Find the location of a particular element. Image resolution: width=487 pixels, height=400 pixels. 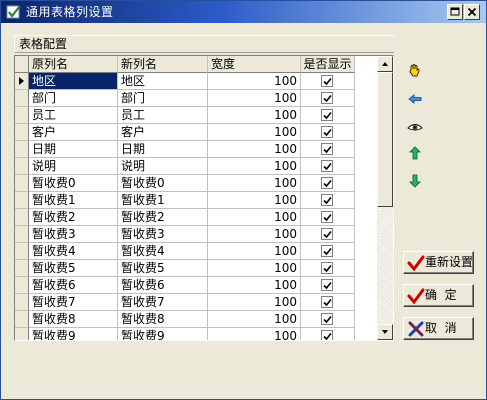

header-width: 宽度 is located at coordinates (254, 64).